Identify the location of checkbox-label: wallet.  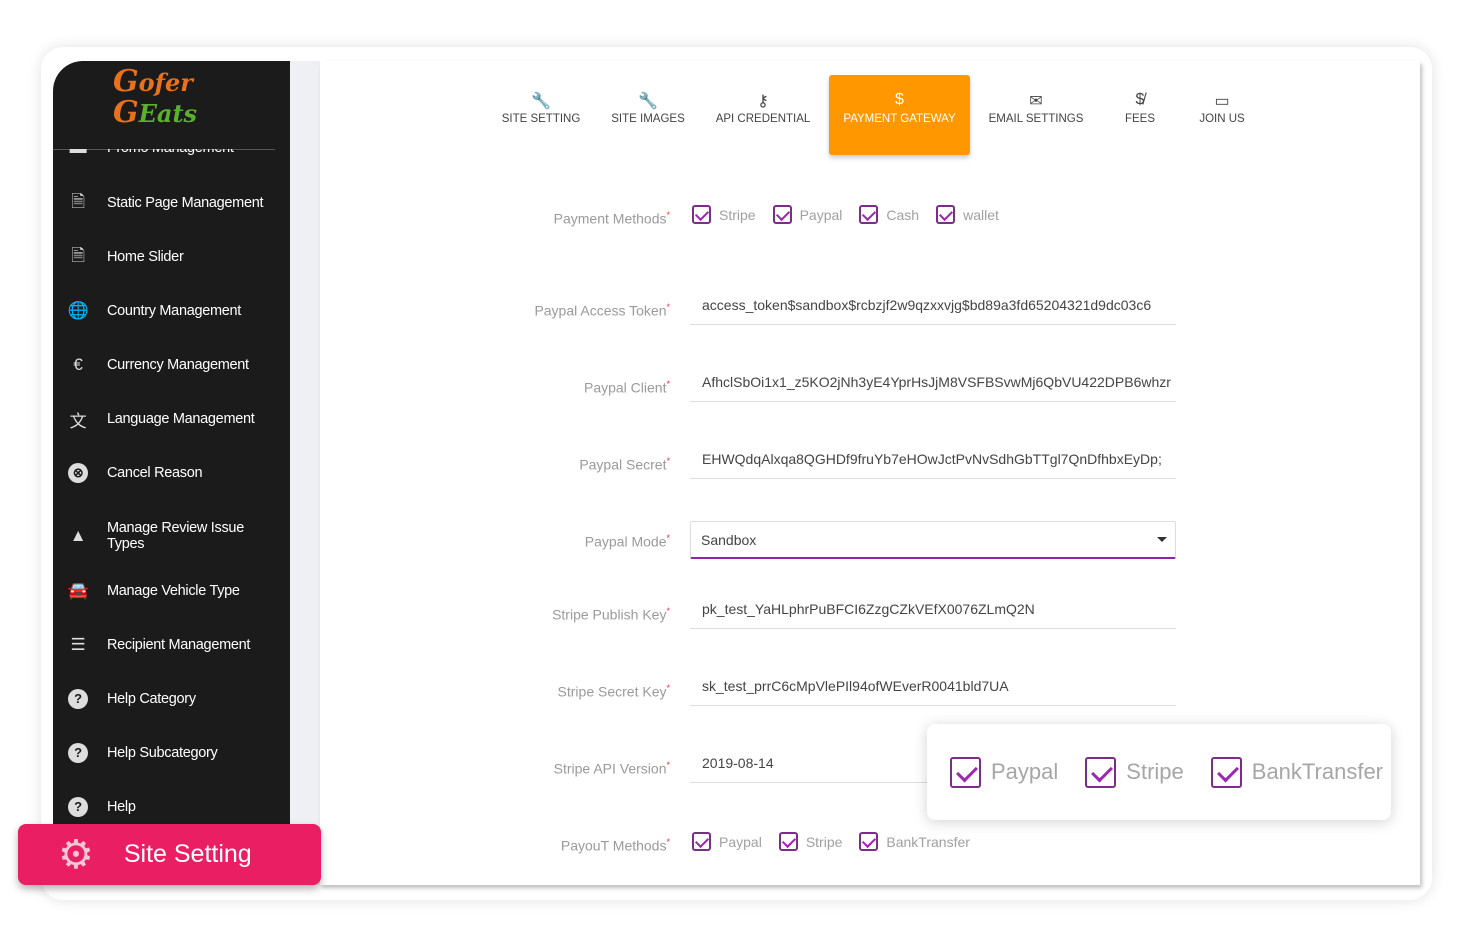
(981, 214).